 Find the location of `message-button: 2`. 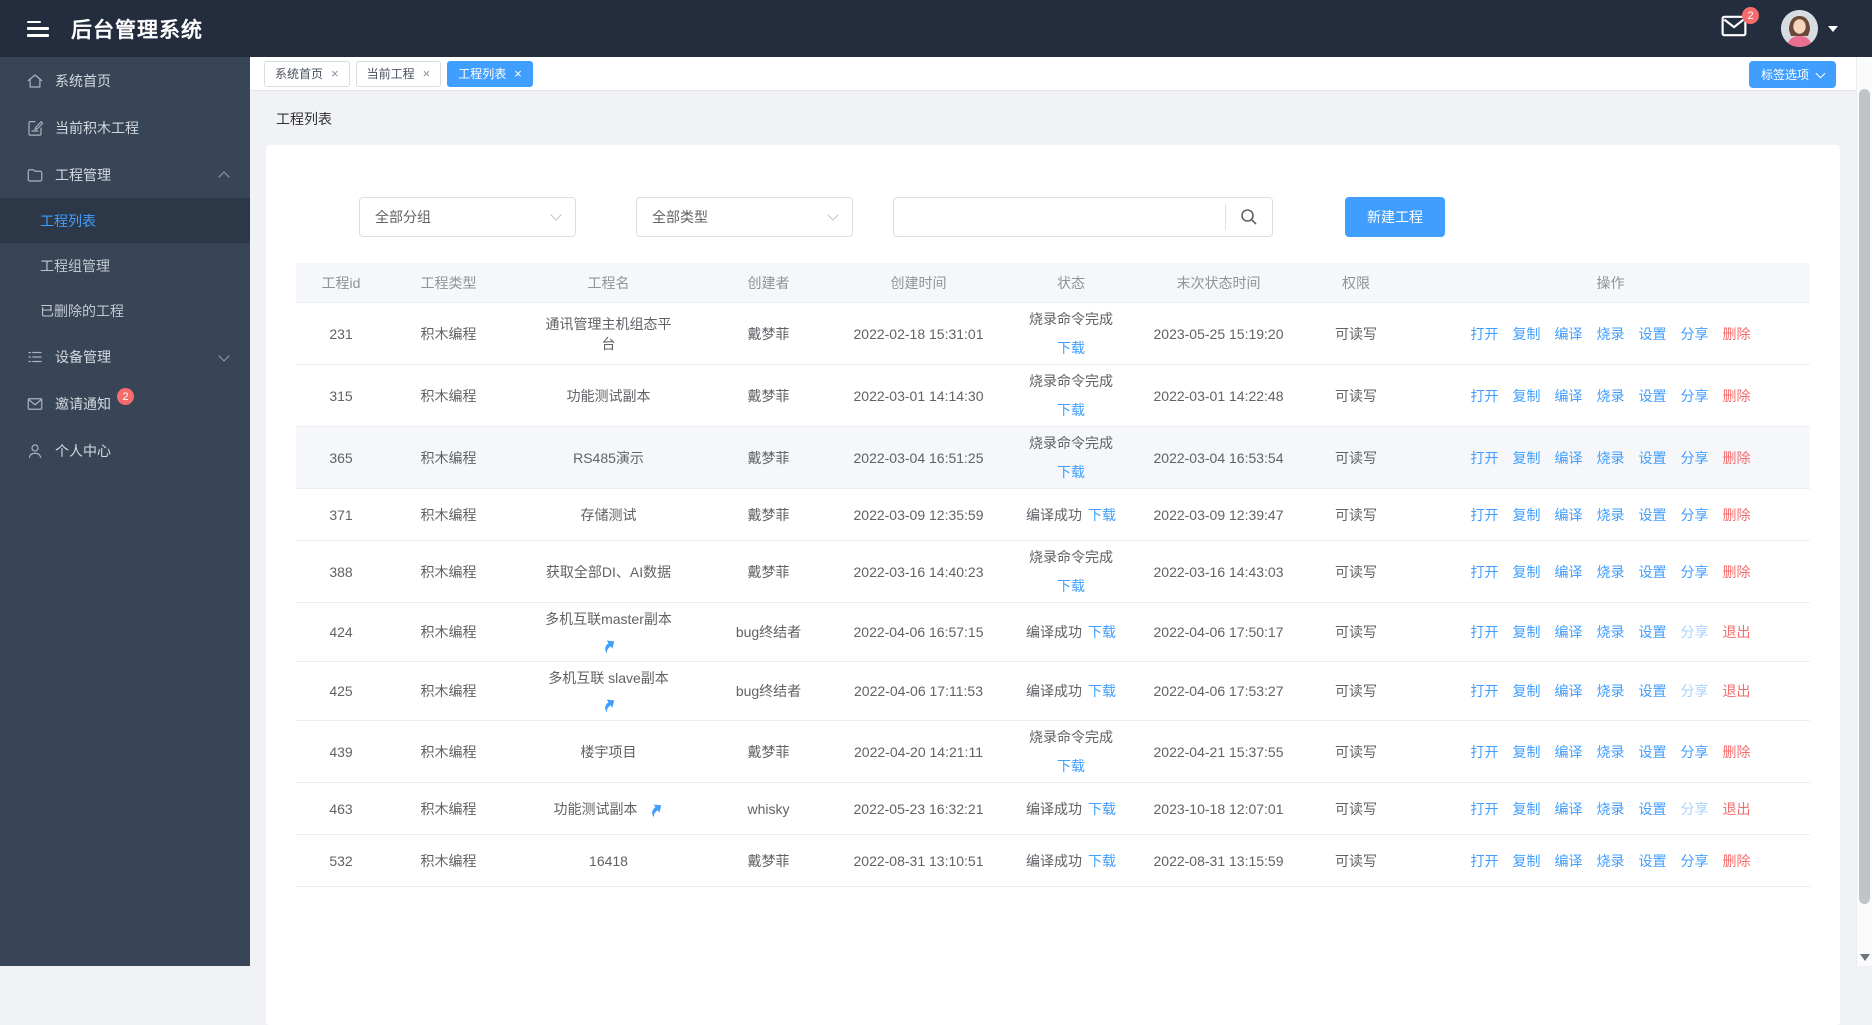

message-button: 2 is located at coordinates (1734, 28).